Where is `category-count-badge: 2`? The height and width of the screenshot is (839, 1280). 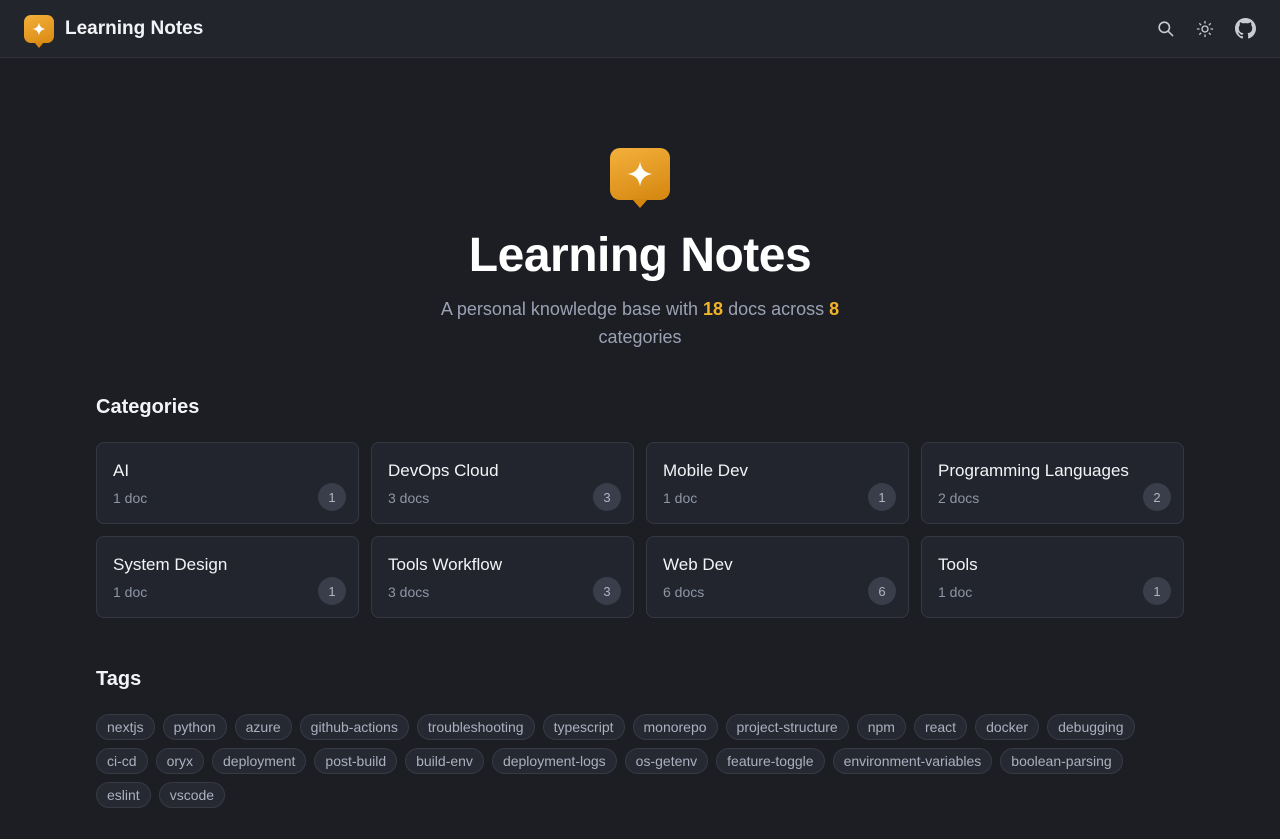 category-count-badge: 2 is located at coordinates (1157, 497).